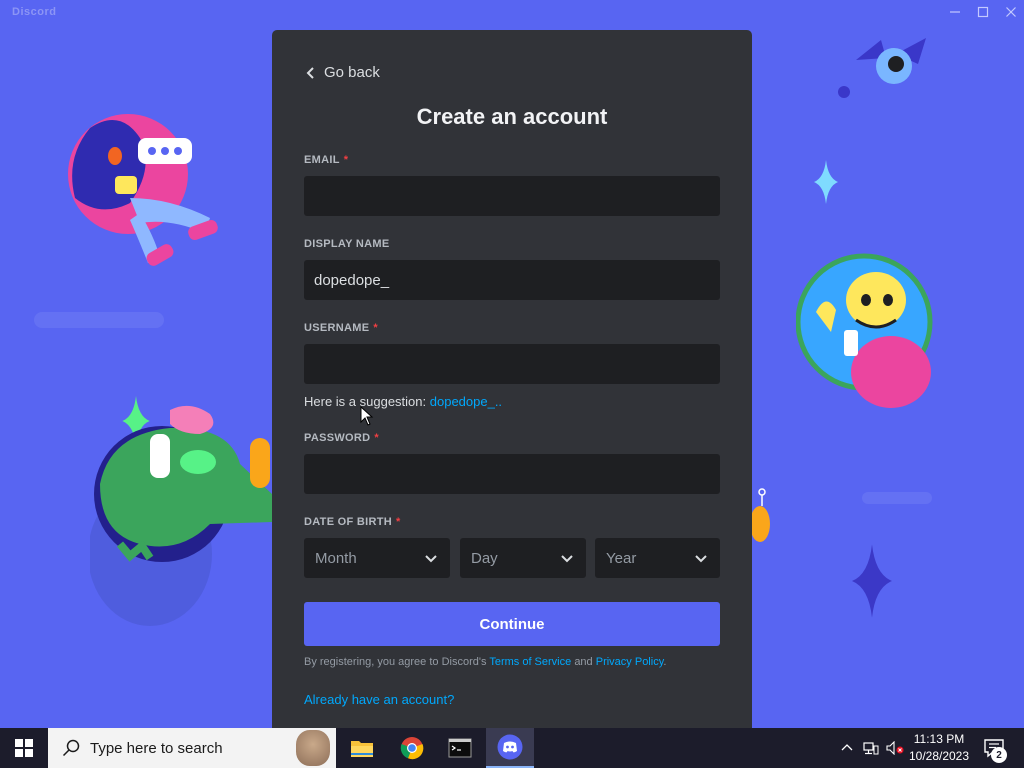  I want to click on folder-icon, so click(362, 749).